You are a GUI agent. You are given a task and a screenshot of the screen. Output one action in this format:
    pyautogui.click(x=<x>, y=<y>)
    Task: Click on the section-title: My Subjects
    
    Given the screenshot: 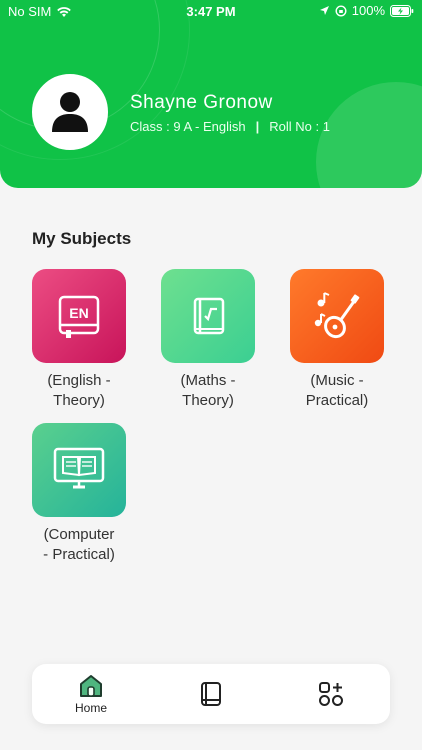 What is the action you would take?
    pyautogui.click(x=82, y=238)
    